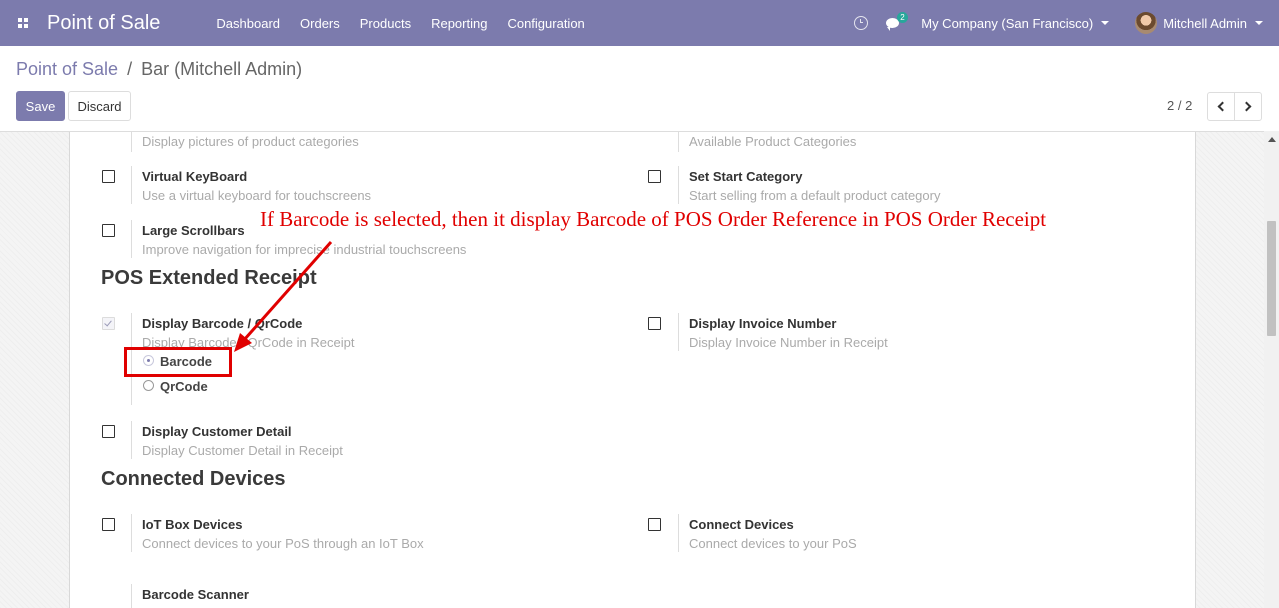 This screenshot has height=608, width=1279. What do you see at coordinates (385, 23) in the screenshot?
I see `menu-products: Products` at bounding box center [385, 23].